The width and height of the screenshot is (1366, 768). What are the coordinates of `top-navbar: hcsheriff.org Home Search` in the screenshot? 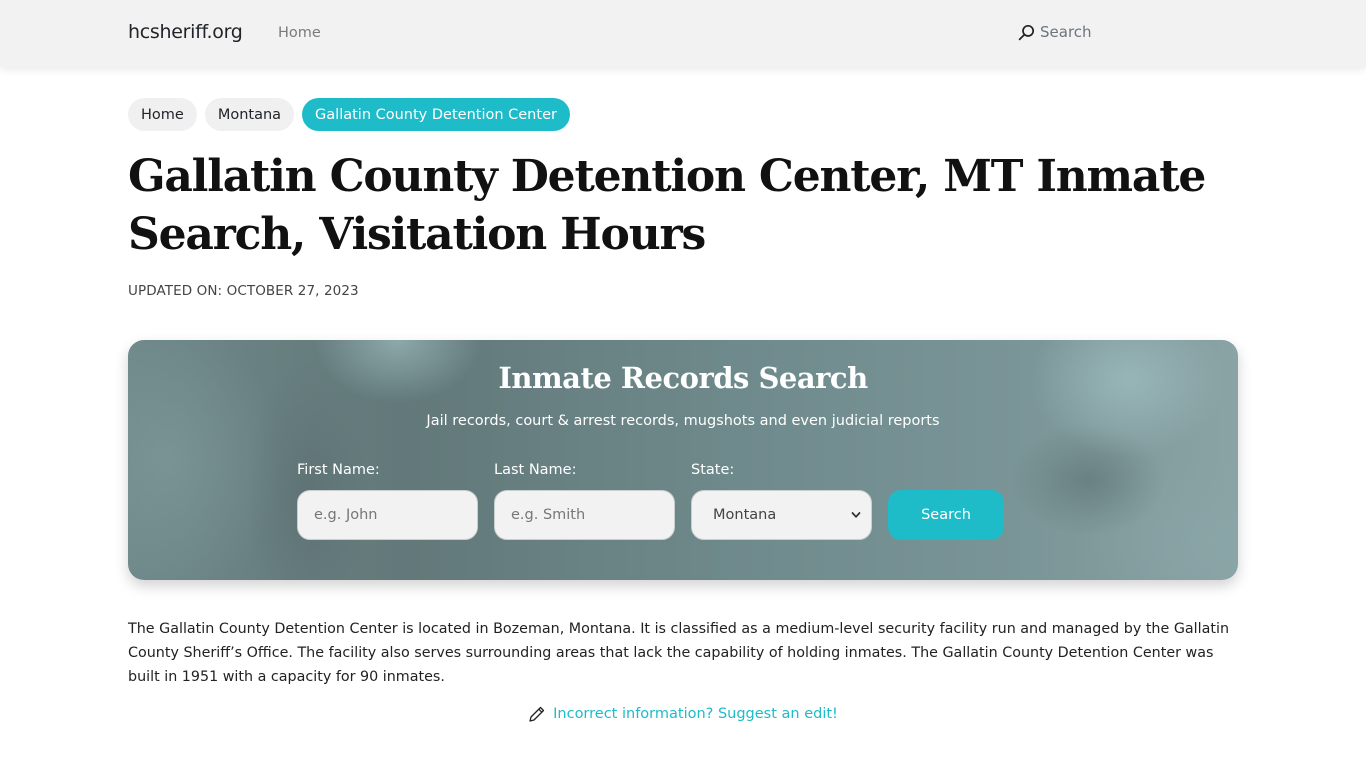 It's located at (683, 33).